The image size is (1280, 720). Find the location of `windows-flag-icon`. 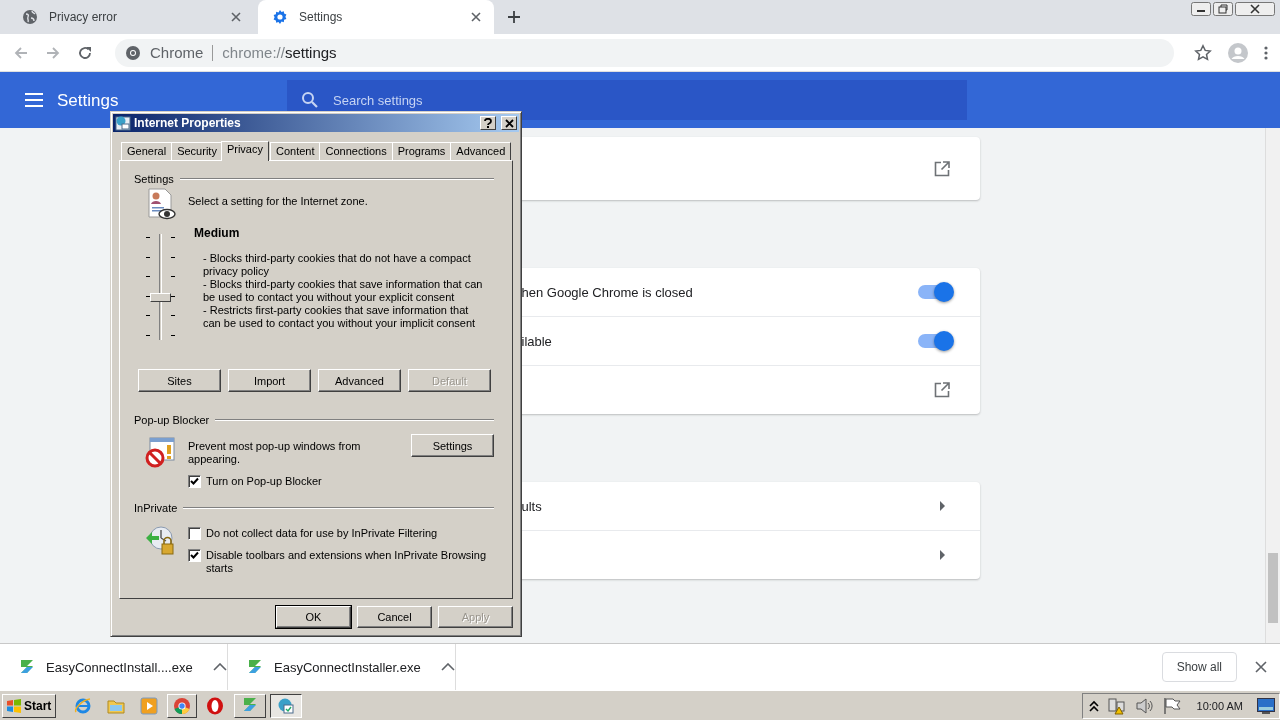

windows-flag-icon is located at coordinates (14, 705).